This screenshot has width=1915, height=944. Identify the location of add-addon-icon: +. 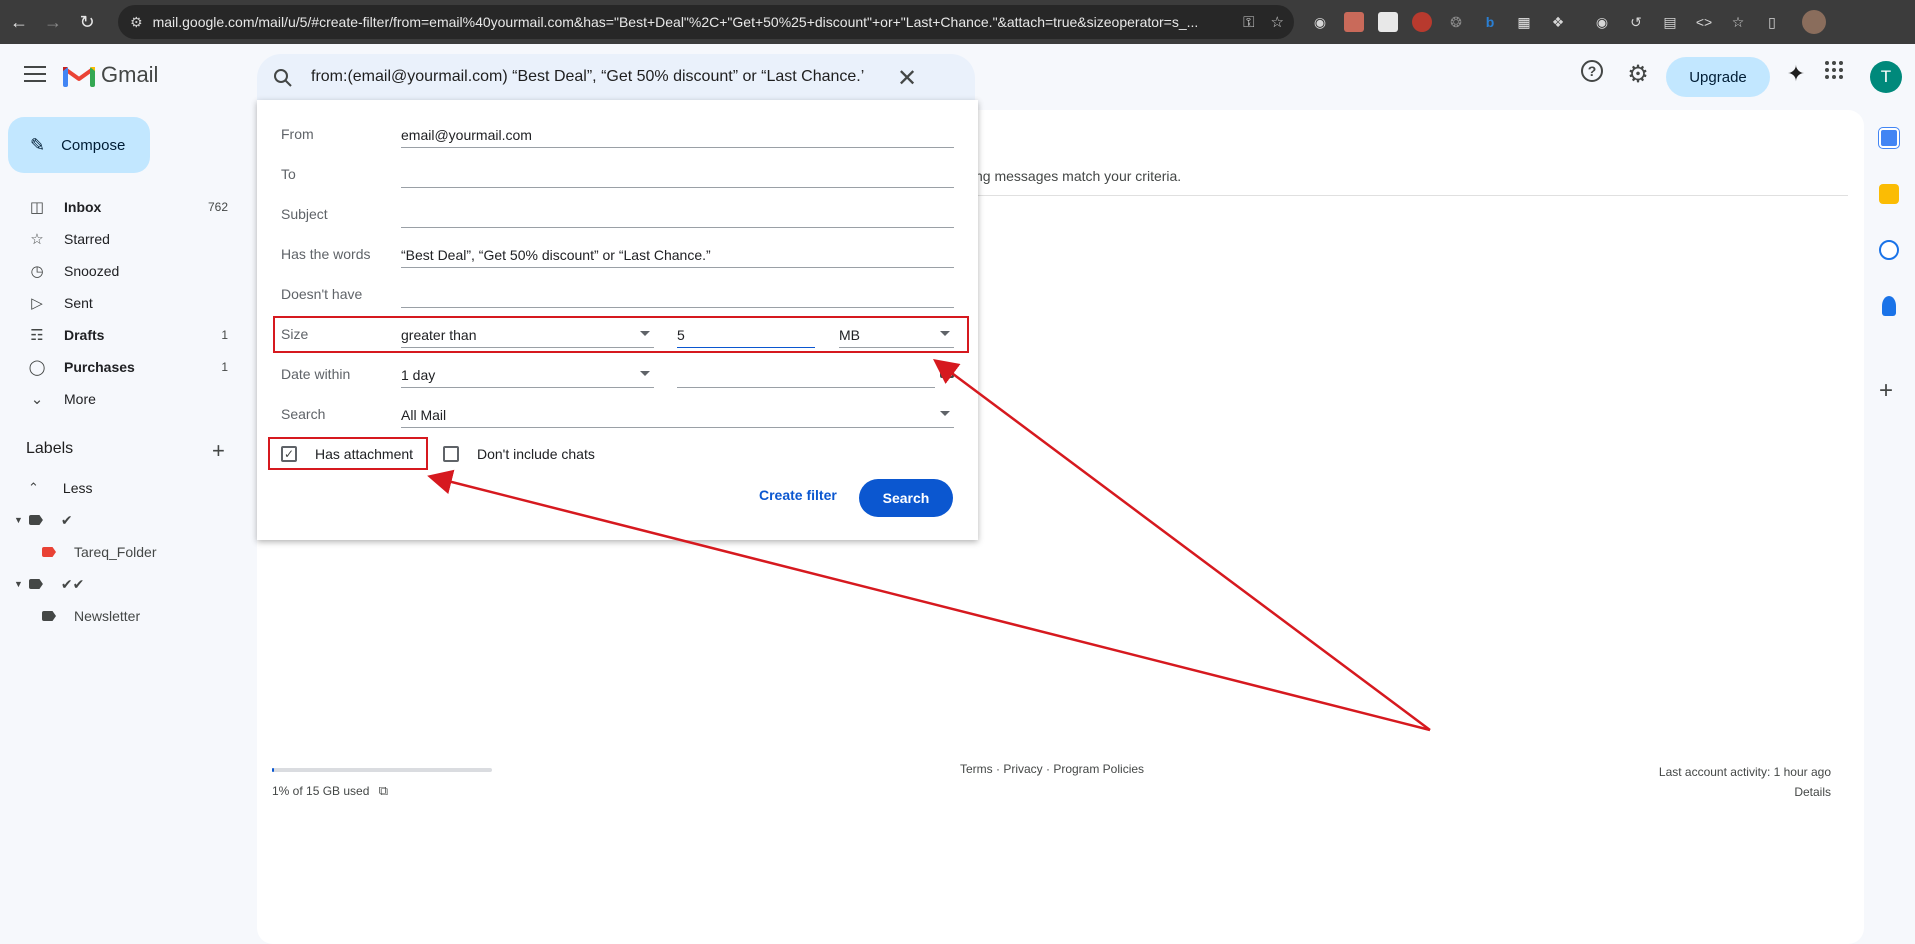
(1889, 391).